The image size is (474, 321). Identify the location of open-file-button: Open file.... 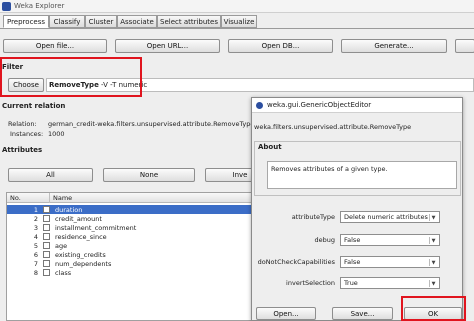
(55, 46).